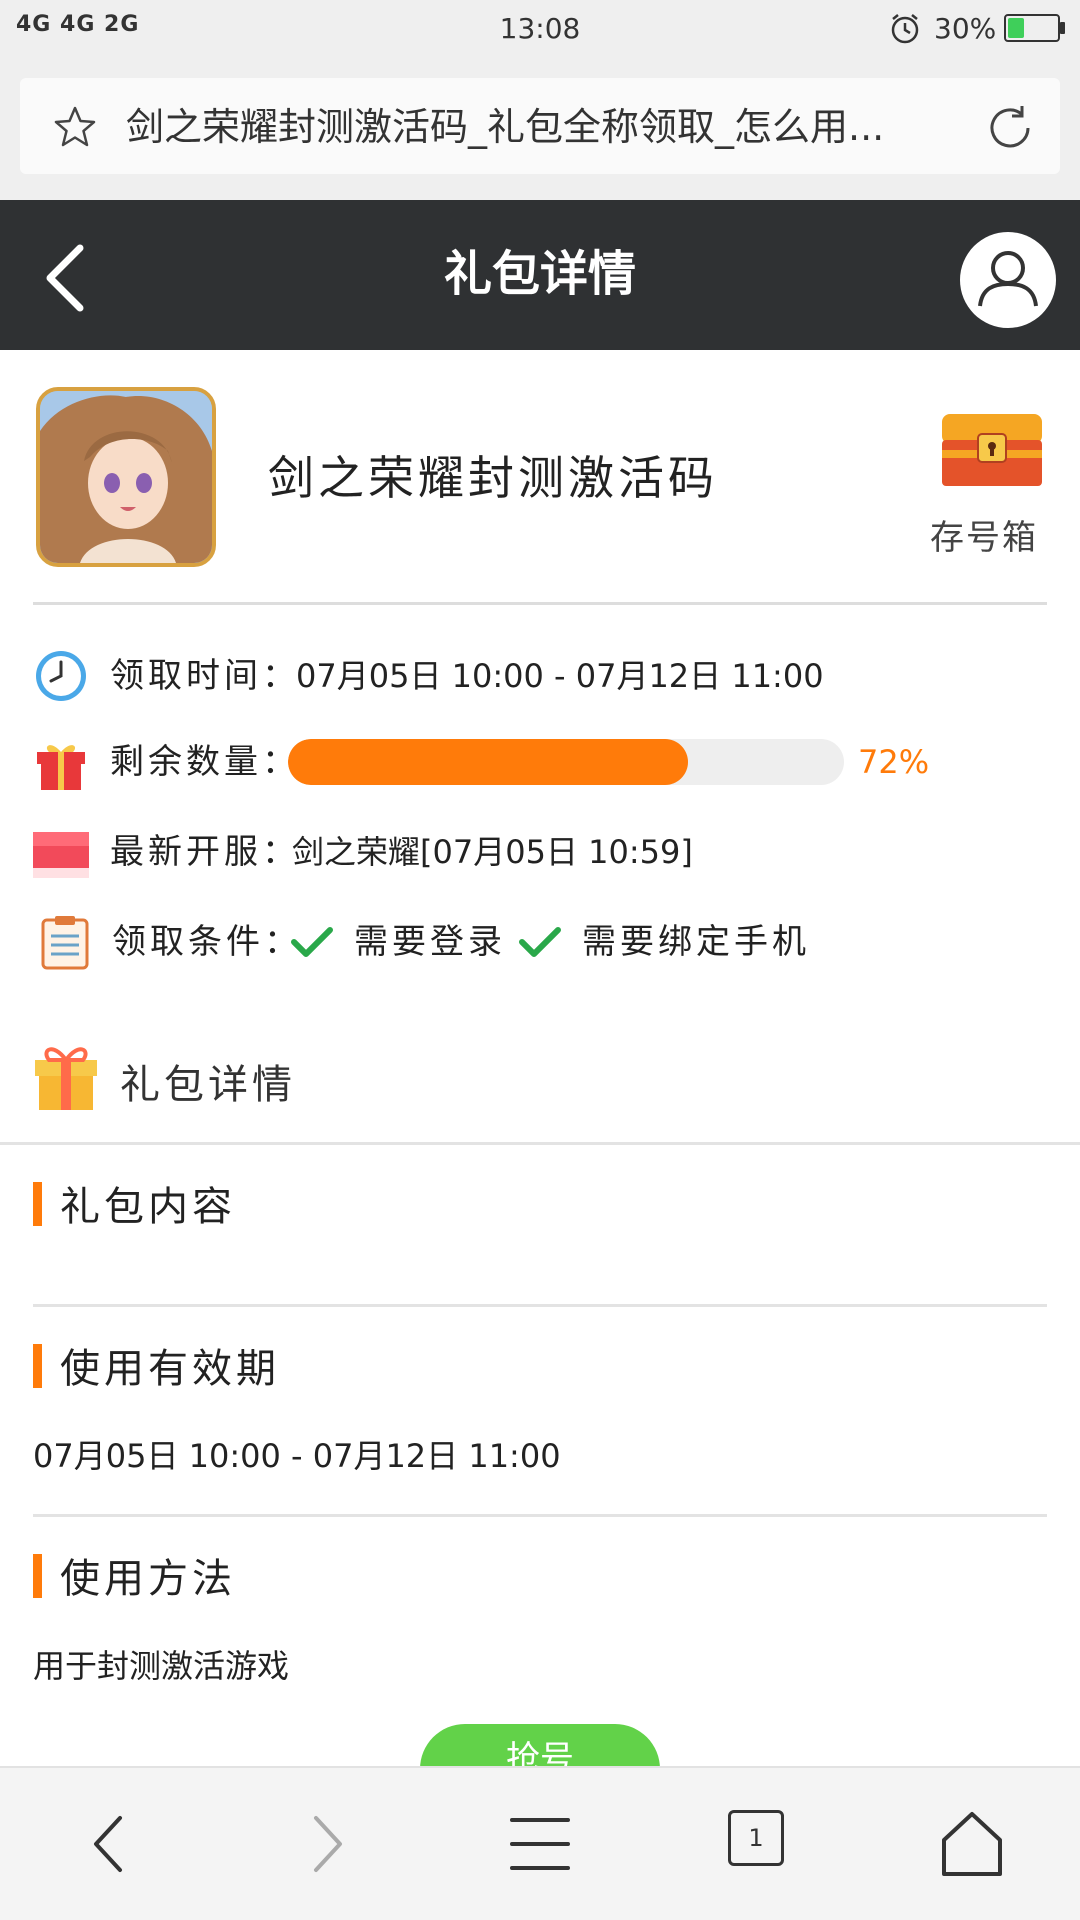 The image size is (1080, 1920). What do you see at coordinates (905, 29) in the screenshot?
I see `alarm-icon` at bounding box center [905, 29].